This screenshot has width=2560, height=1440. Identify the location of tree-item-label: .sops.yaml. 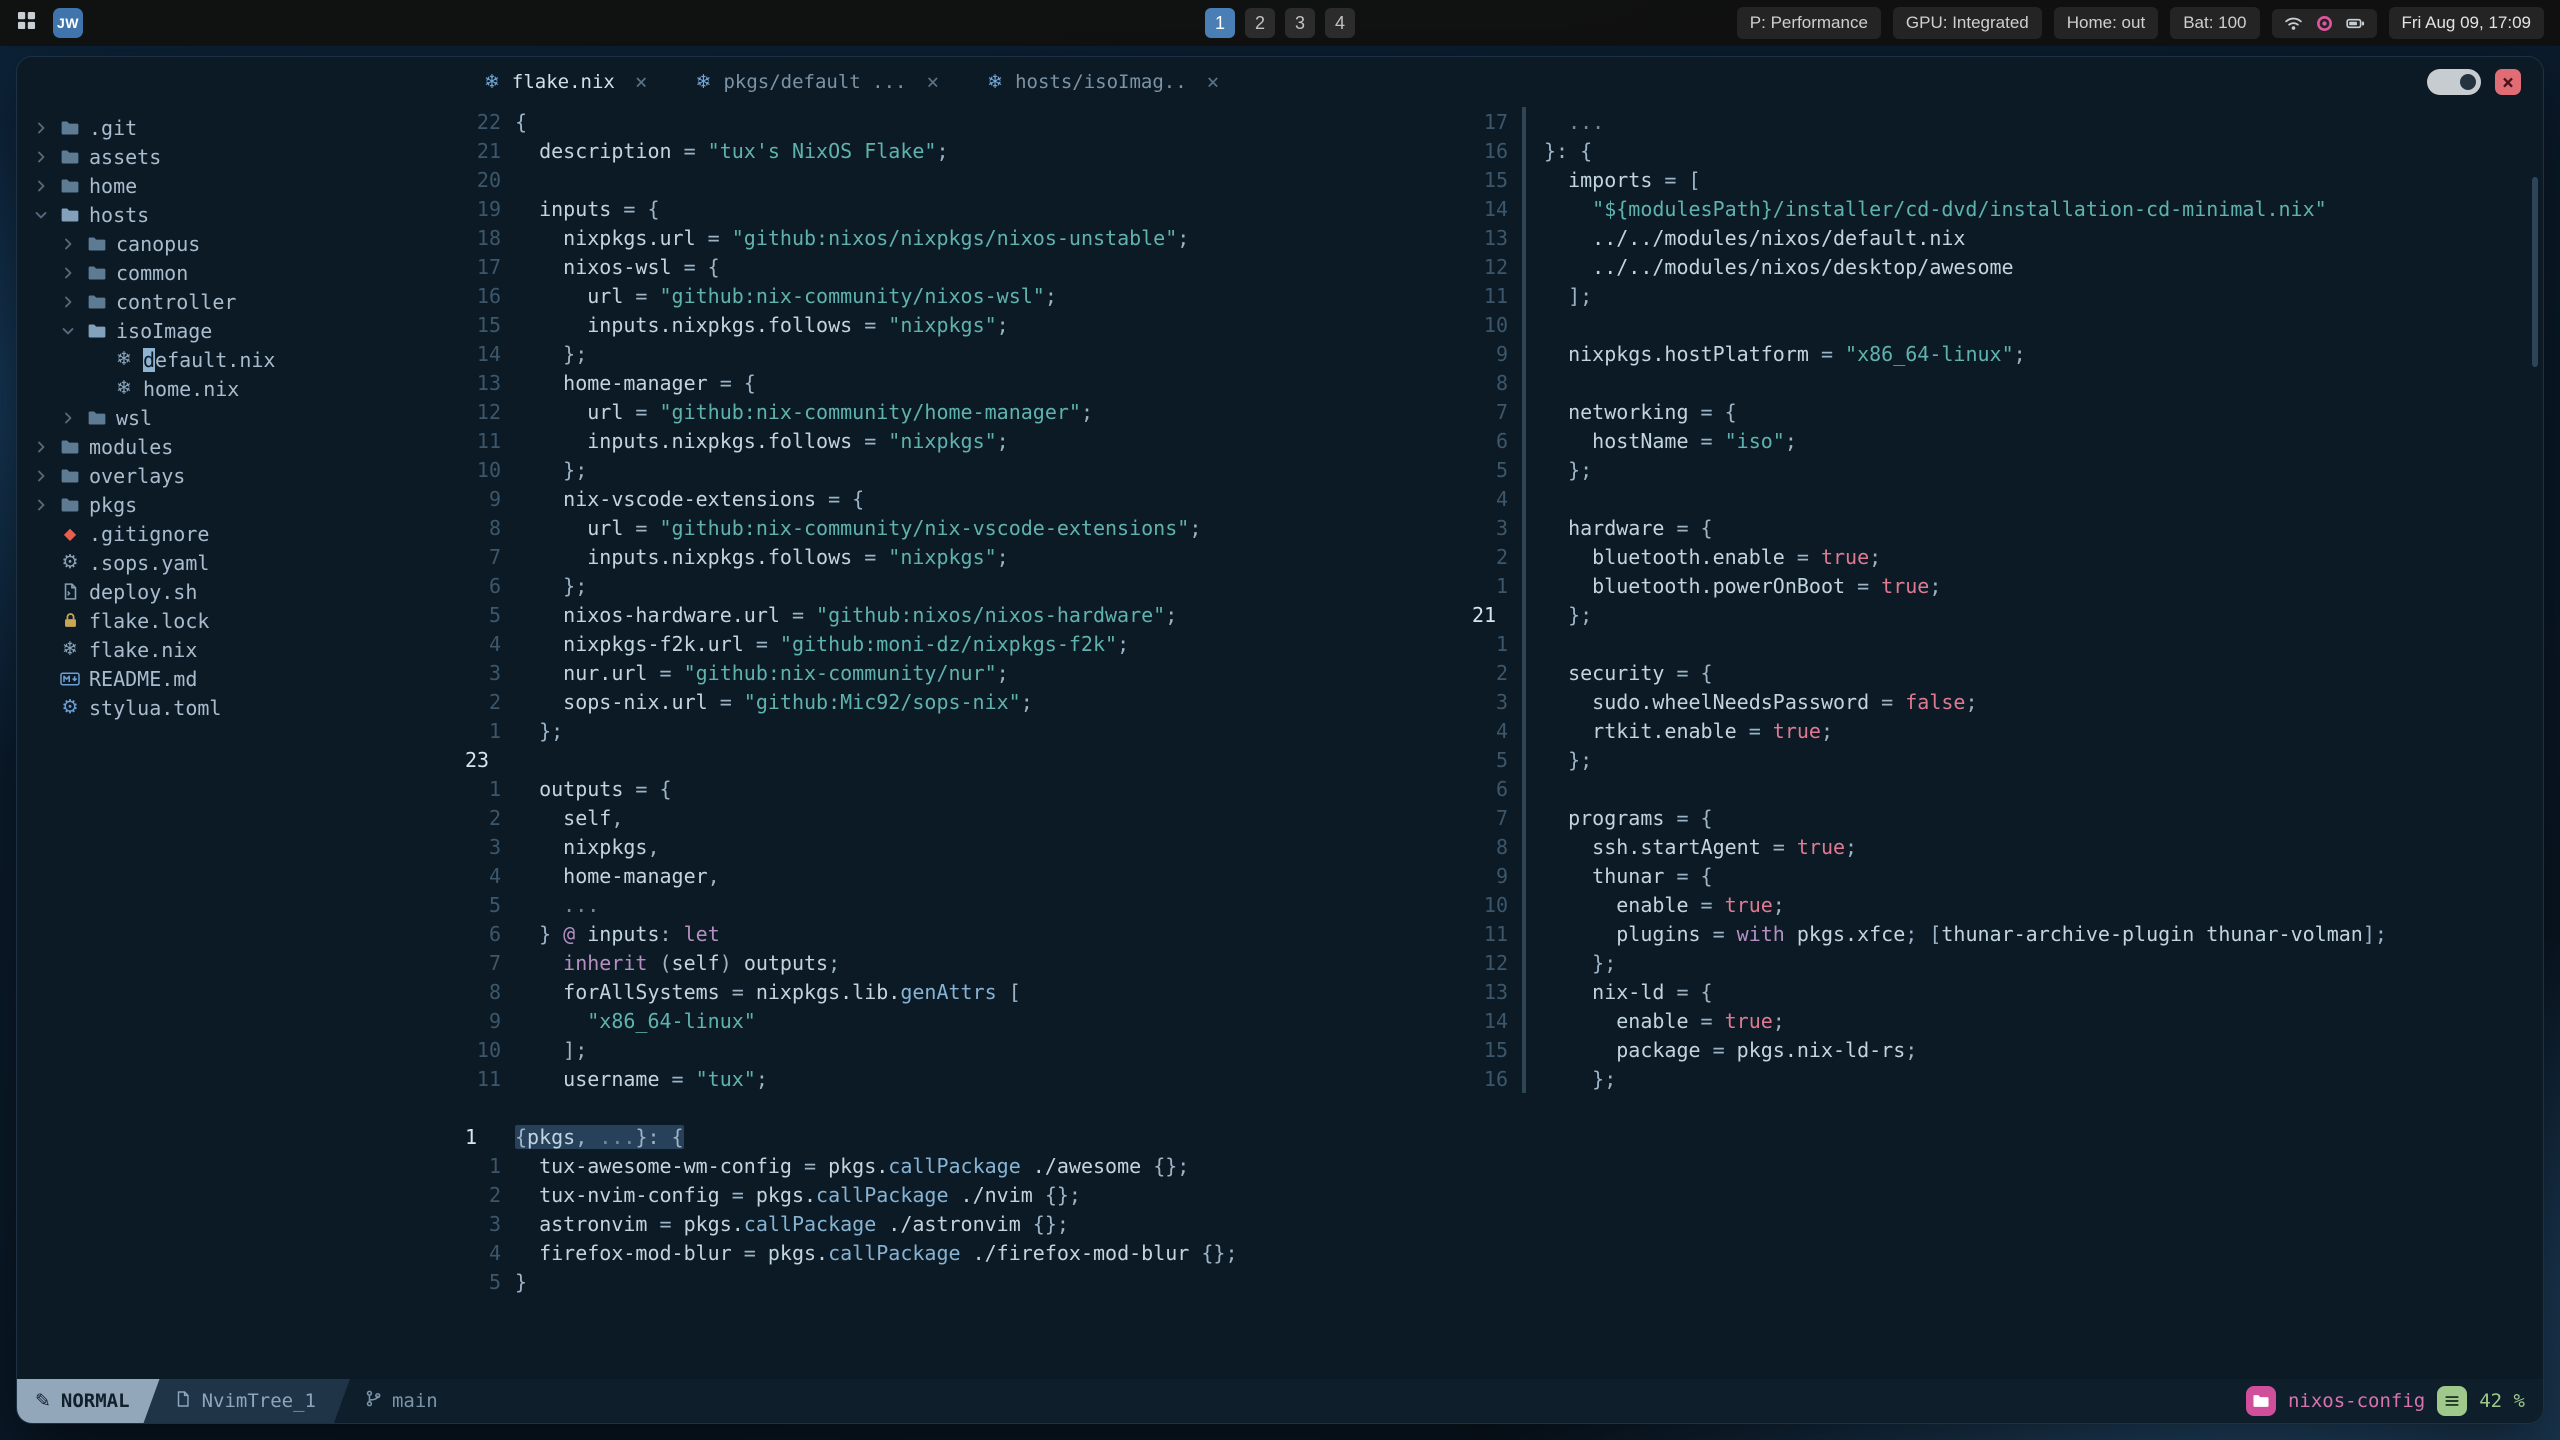
(149, 562).